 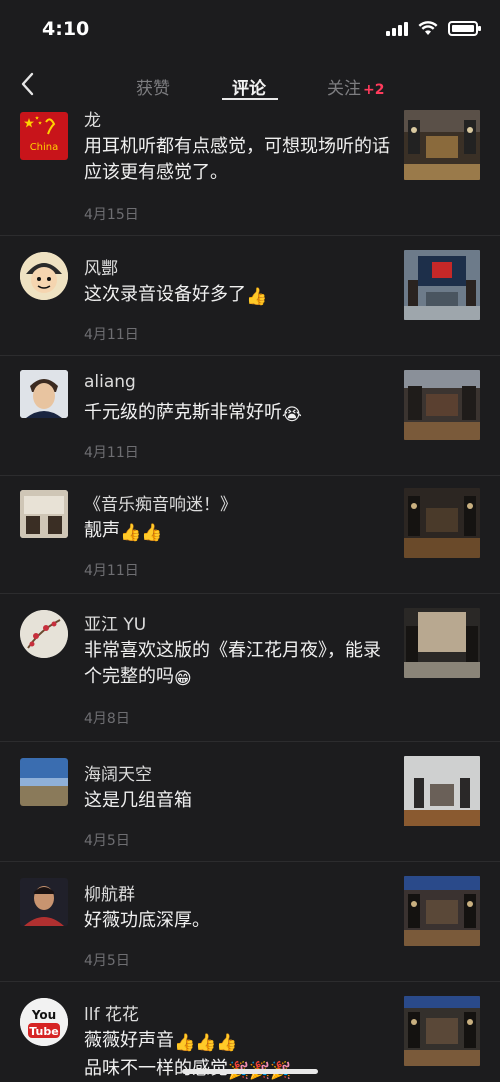 I want to click on active-tab-indicator, so click(x=250, y=99).